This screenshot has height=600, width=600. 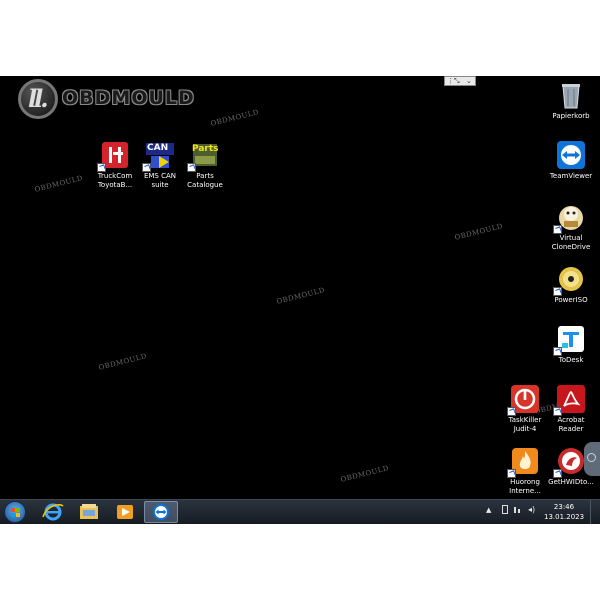 What do you see at coordinates (457, 81) in the screenshot?
I see `restore-icon: ⤡` at bounding box center [457, 81].